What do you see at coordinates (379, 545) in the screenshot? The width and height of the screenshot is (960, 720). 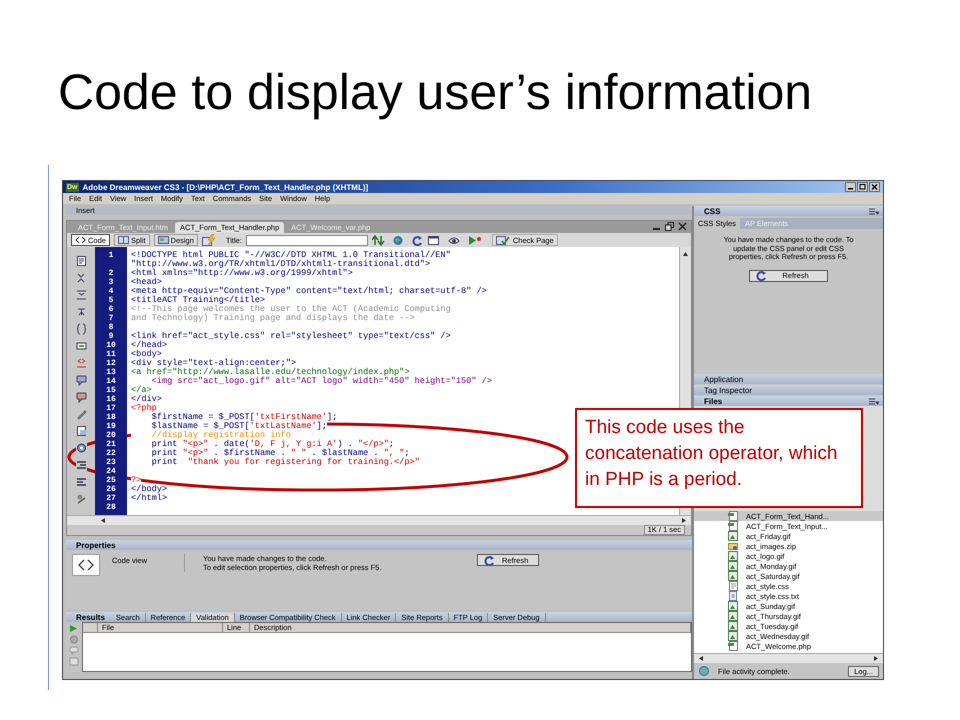 I see `panel-header: Properties` at bounding box center [379, 545].